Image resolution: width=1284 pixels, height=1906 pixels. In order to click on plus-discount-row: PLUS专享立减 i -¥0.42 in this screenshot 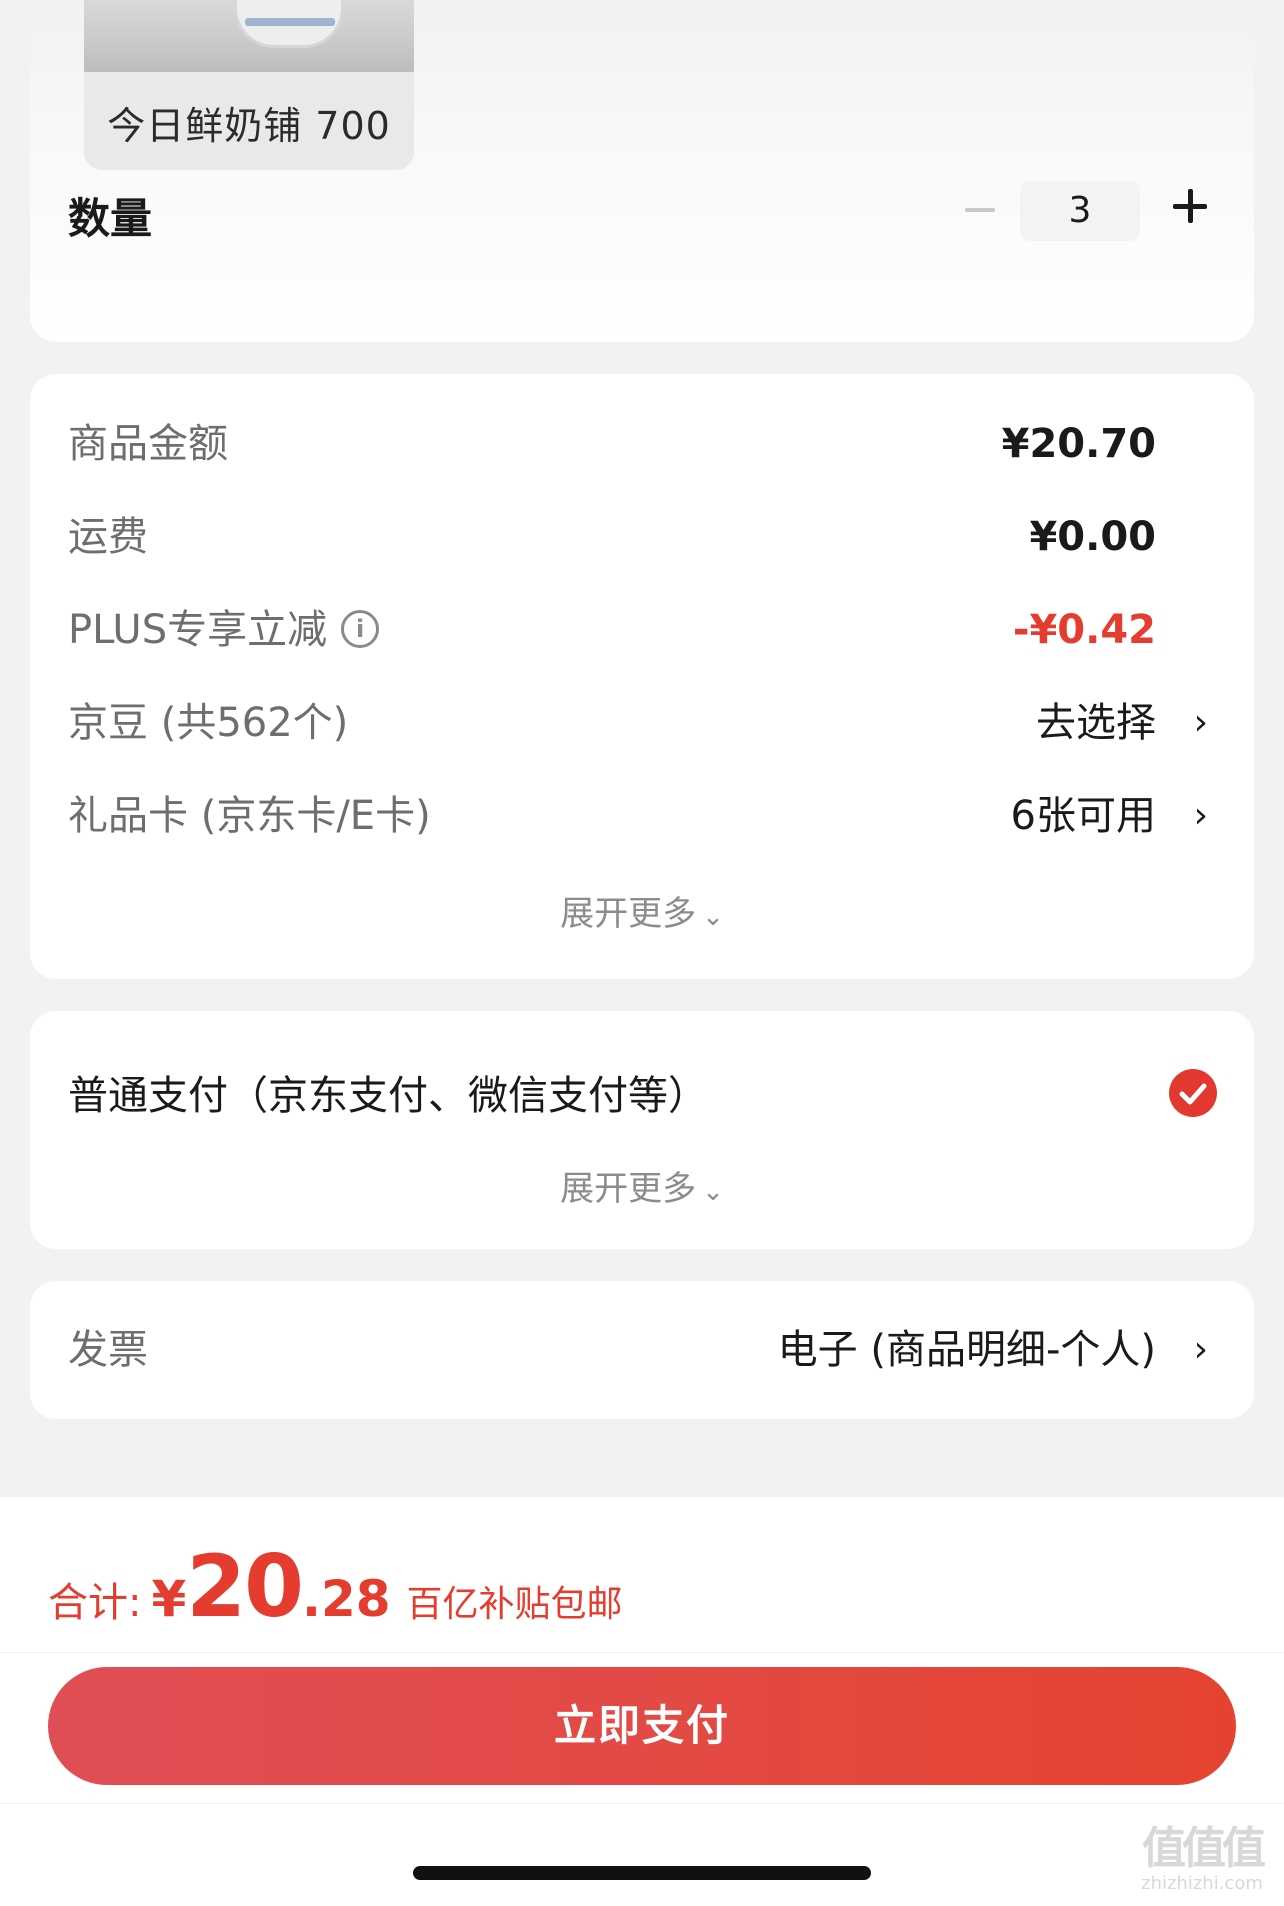, I will do `click(642, 630)`.